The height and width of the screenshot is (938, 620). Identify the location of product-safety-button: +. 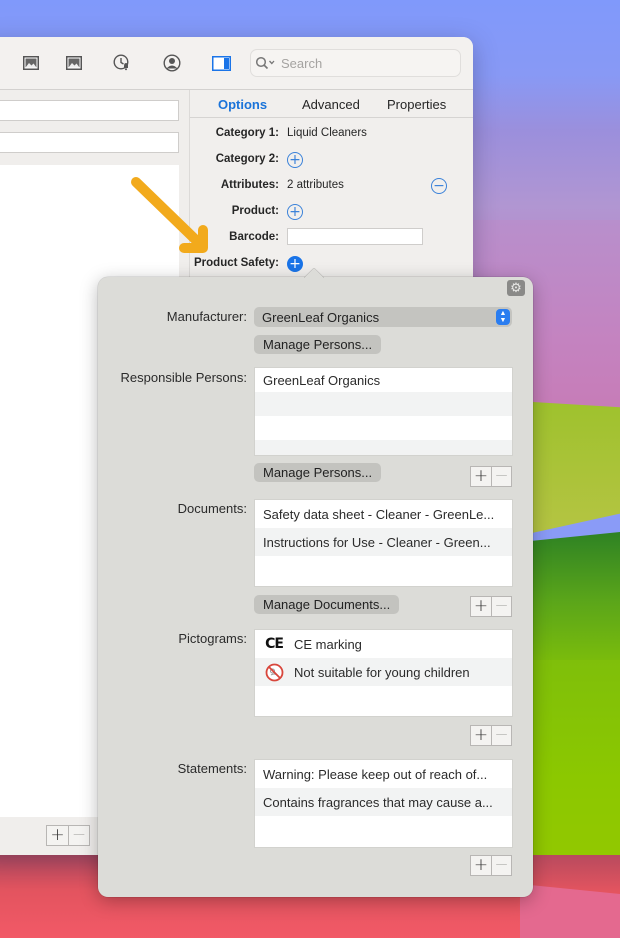
(295, 264).